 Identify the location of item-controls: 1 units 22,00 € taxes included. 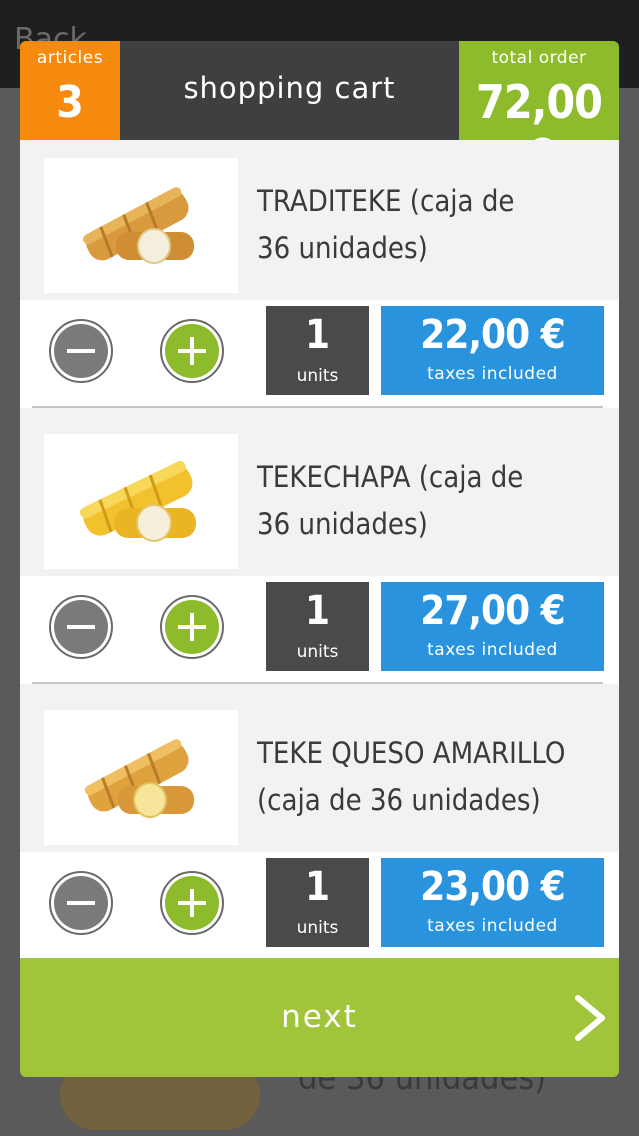
(319, 354).